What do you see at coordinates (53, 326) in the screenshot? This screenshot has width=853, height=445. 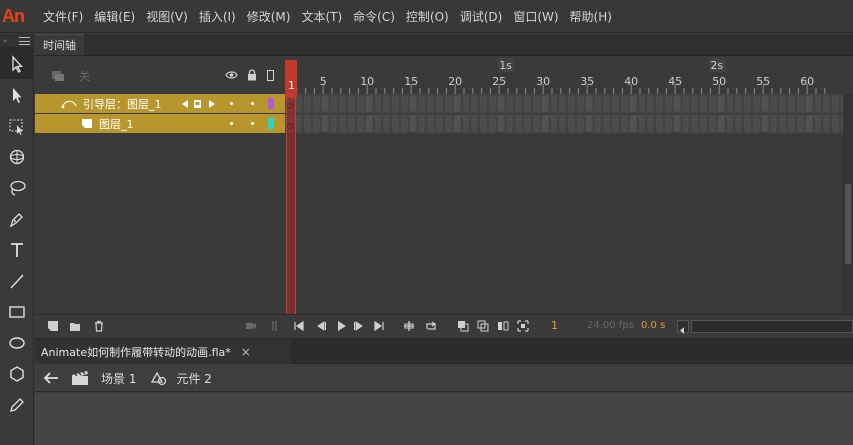 I see `new-layer-icon` at bounding box center [53, 326].